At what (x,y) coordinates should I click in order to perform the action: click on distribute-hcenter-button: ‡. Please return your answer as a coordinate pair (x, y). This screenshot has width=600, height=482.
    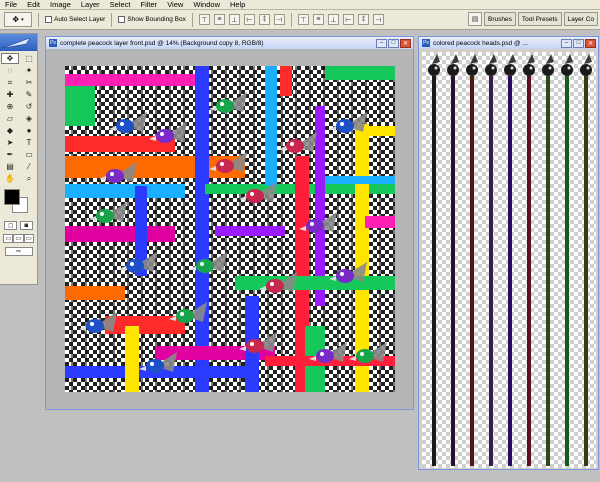
    Looking at the image, I should click on (363, 19).